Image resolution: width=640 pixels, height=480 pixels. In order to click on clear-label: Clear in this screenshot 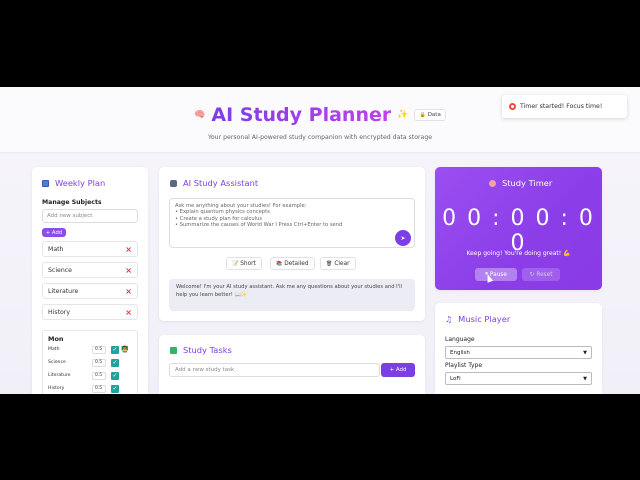, I will do `click(342, 263)`.